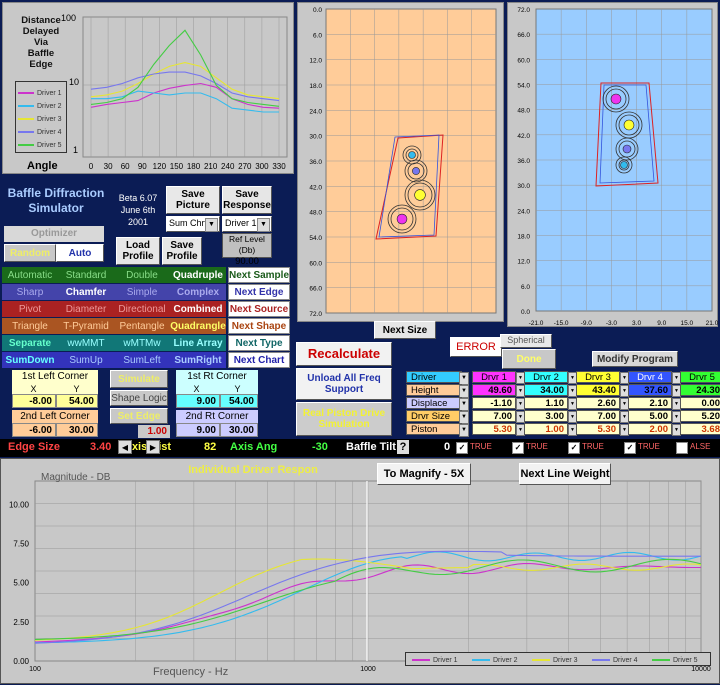 The image size is (720, 685). I want to click on driver-piston-cell: 1.00, so click(546, 429).